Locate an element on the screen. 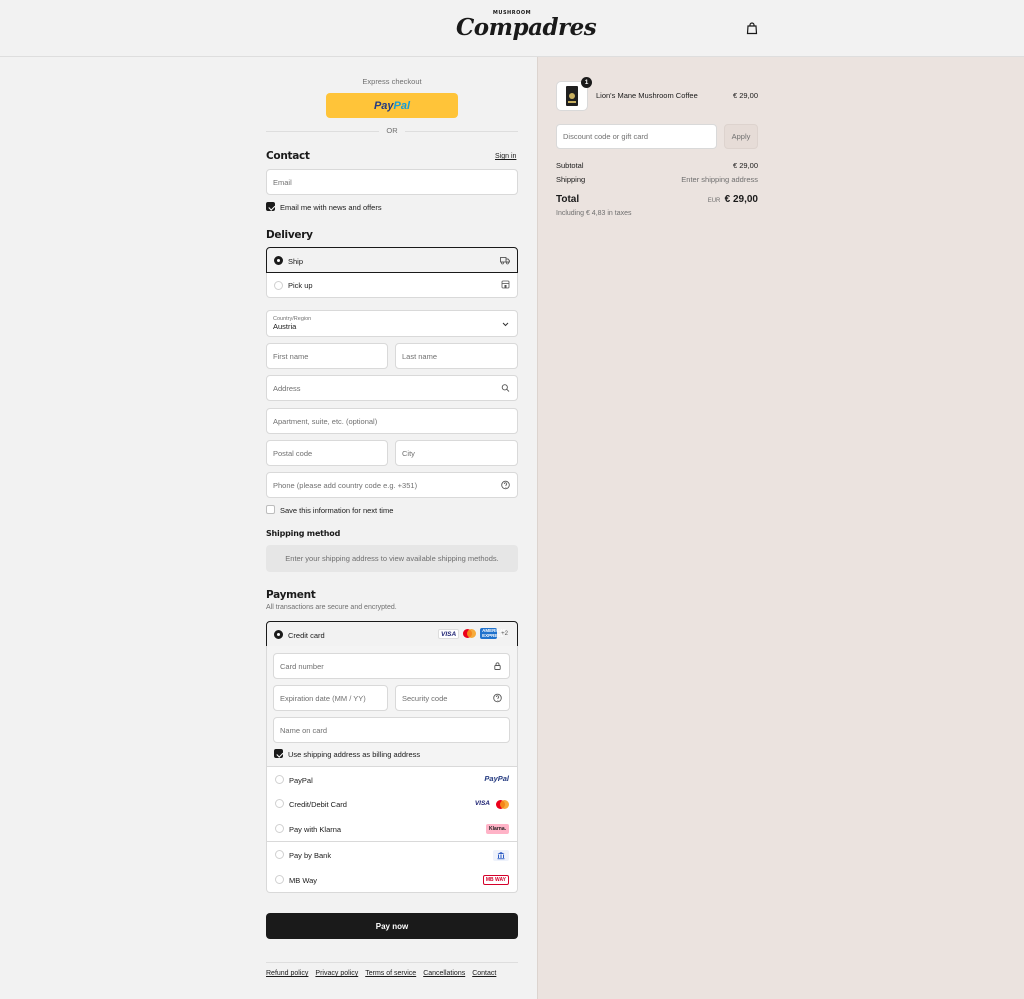 The height and width of the screenshot is (999, 1024). lock-icon is located at coordinates (497, 666).